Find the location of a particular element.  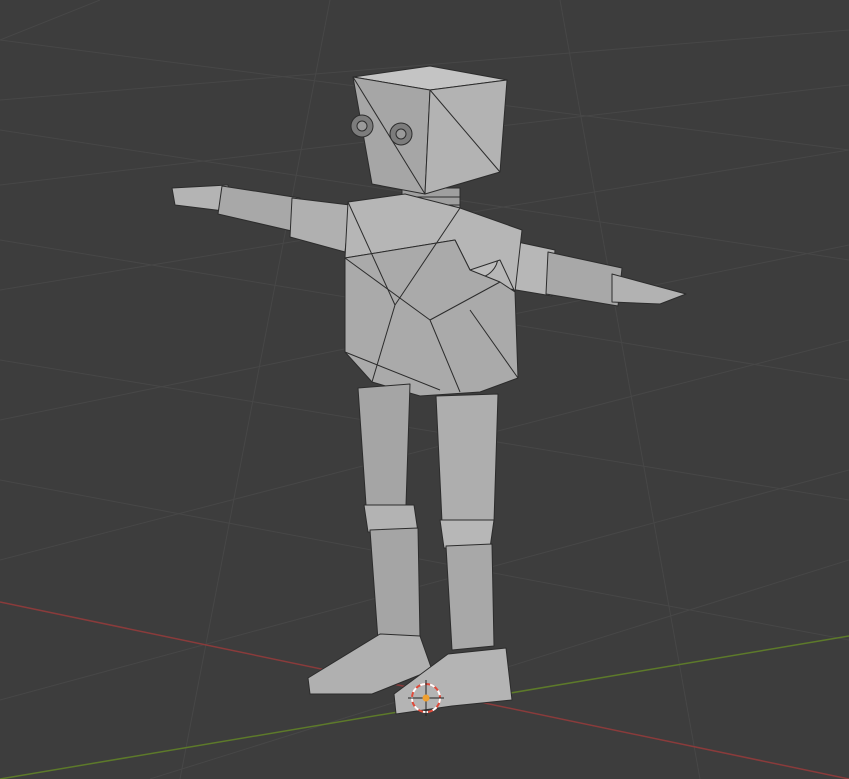

object-origin-dot is located at coordinates (426, 698).